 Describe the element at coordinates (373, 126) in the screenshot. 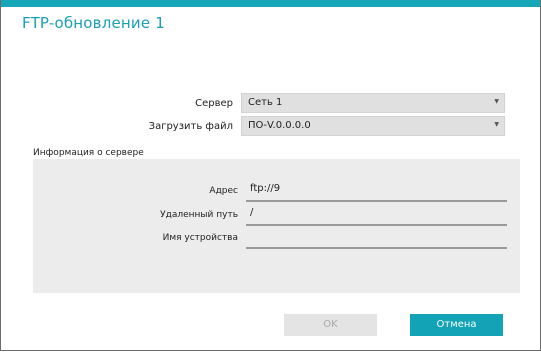

I see `upload-file-select: ПО-V.0.0.0.0 ▼` at that location.